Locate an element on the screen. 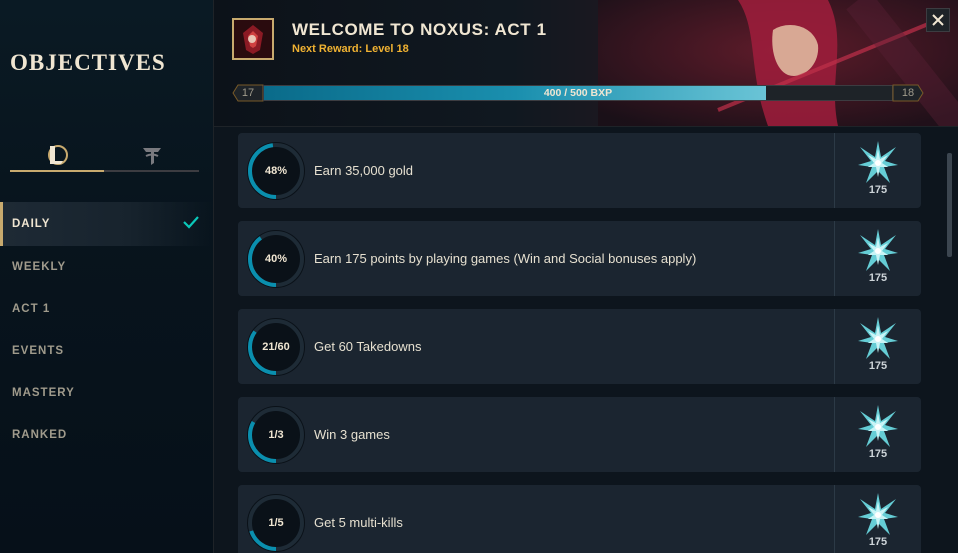 This screenshot has height=553, width=958. objective-text: Win 3 games is located at coordinates (352, 434).